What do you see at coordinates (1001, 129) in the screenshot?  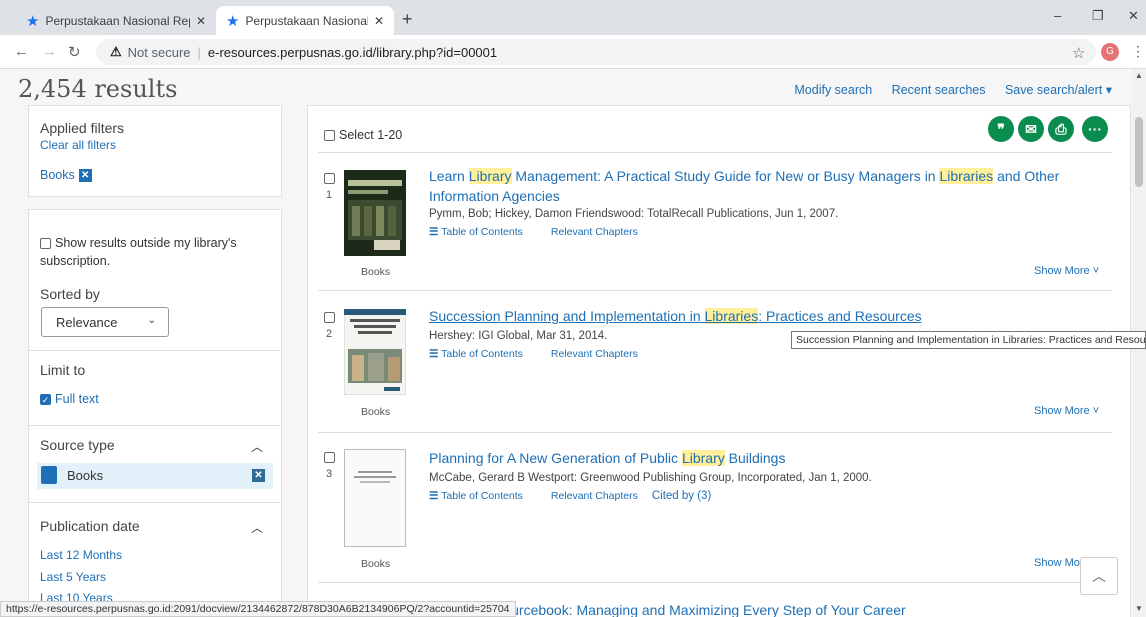 I see `cite-icon: ❞` at bounding box center [1001, 129].